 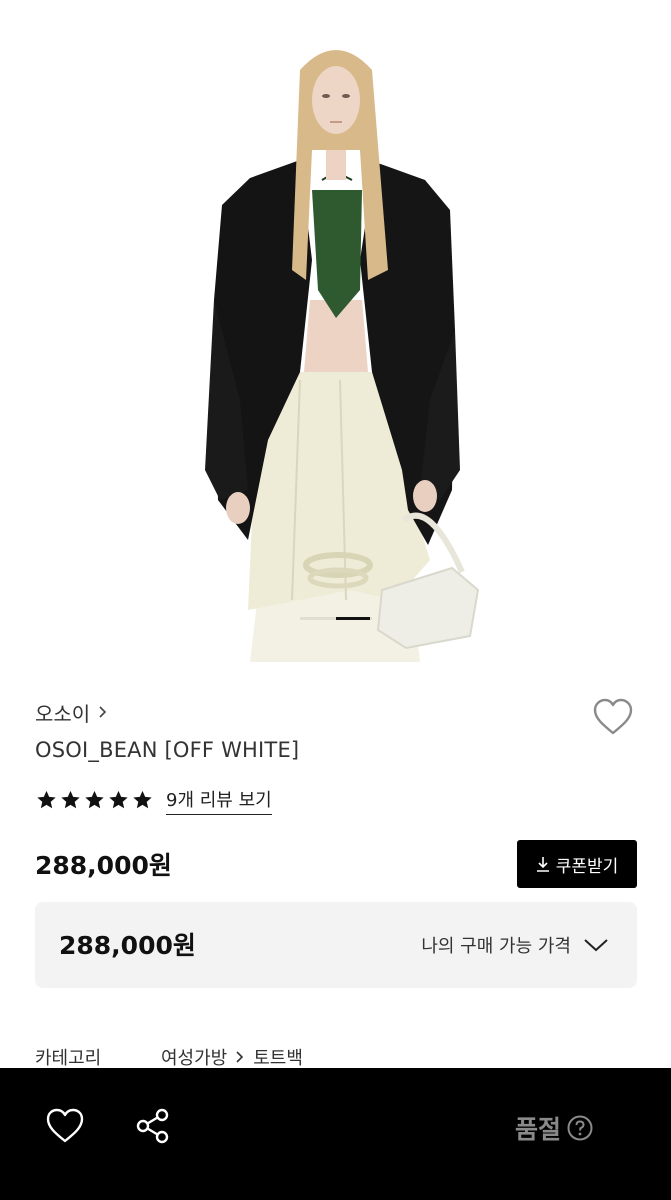 I want to click on chevron-down-icon, so click(x=596, y=945).